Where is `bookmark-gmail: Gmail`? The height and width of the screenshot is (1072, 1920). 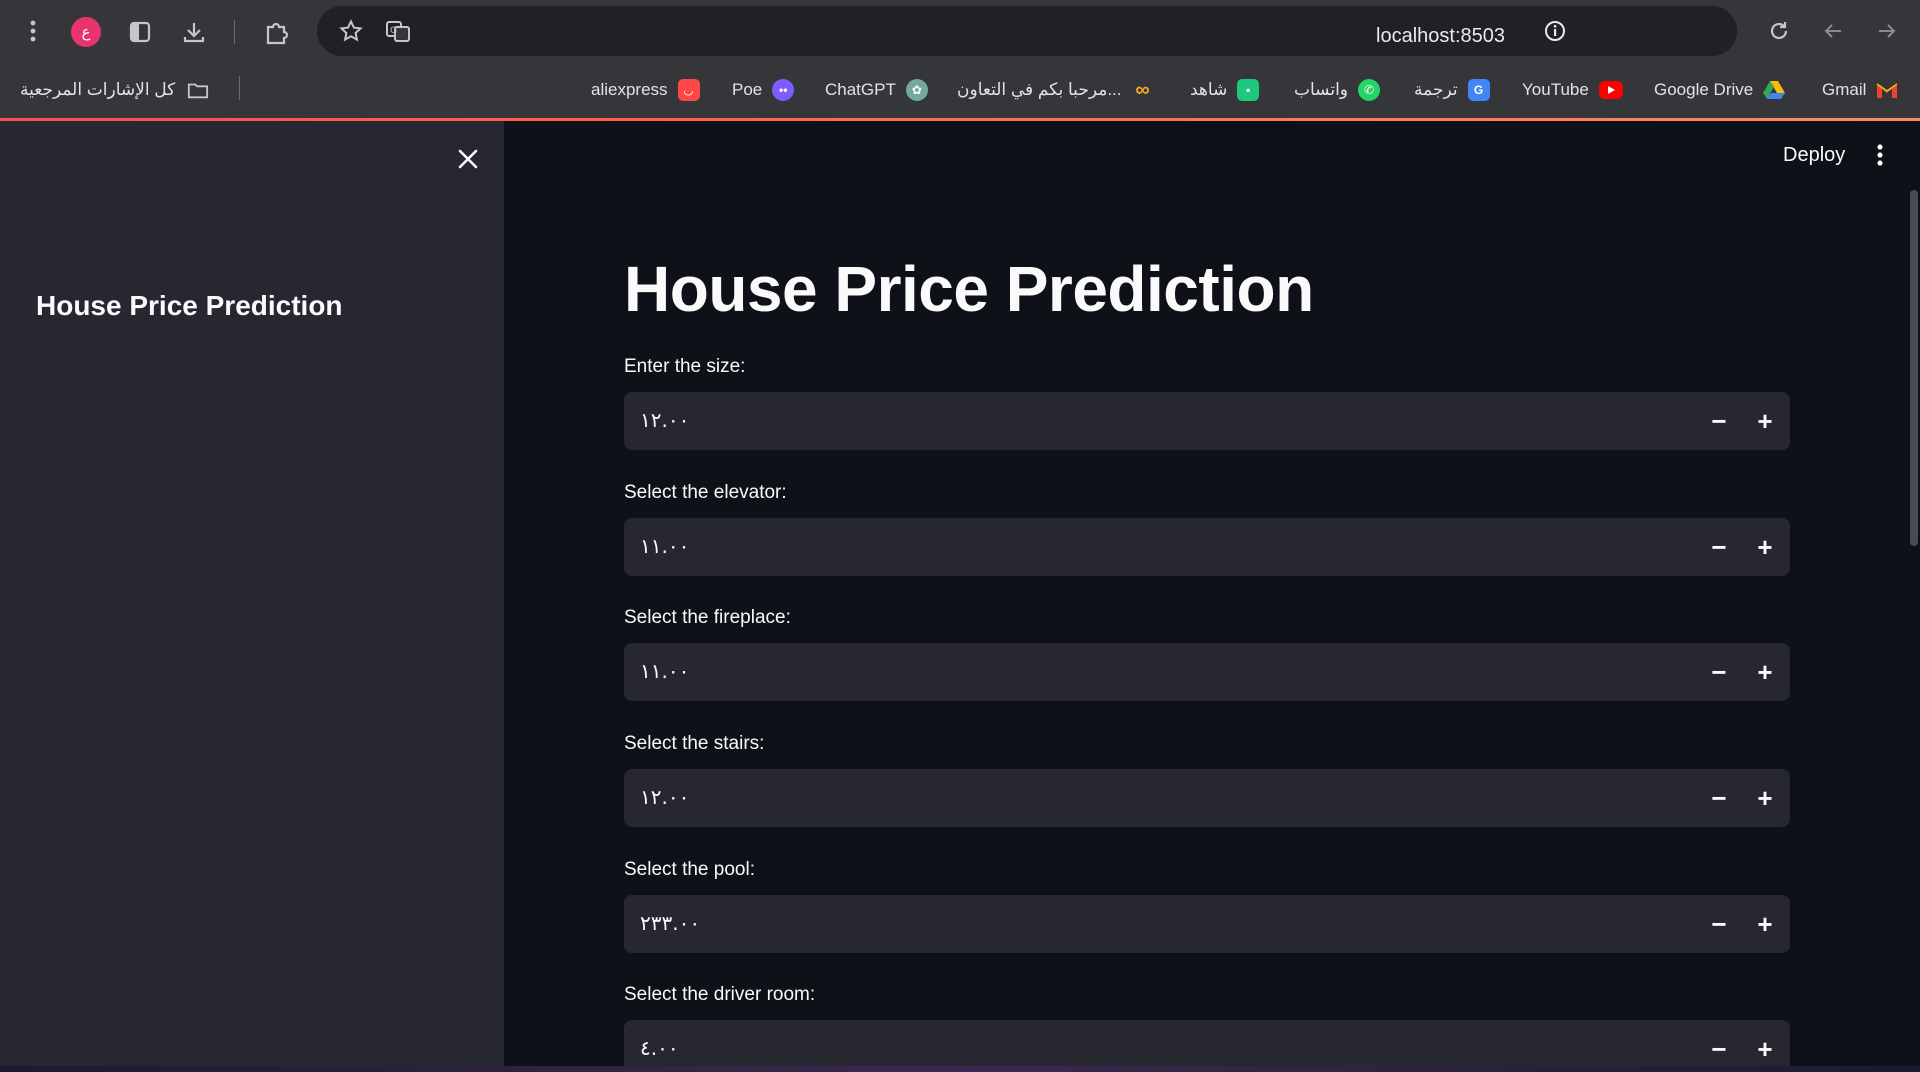 bookmark-gmail: Gmail is located at coordinates (1860, 90).